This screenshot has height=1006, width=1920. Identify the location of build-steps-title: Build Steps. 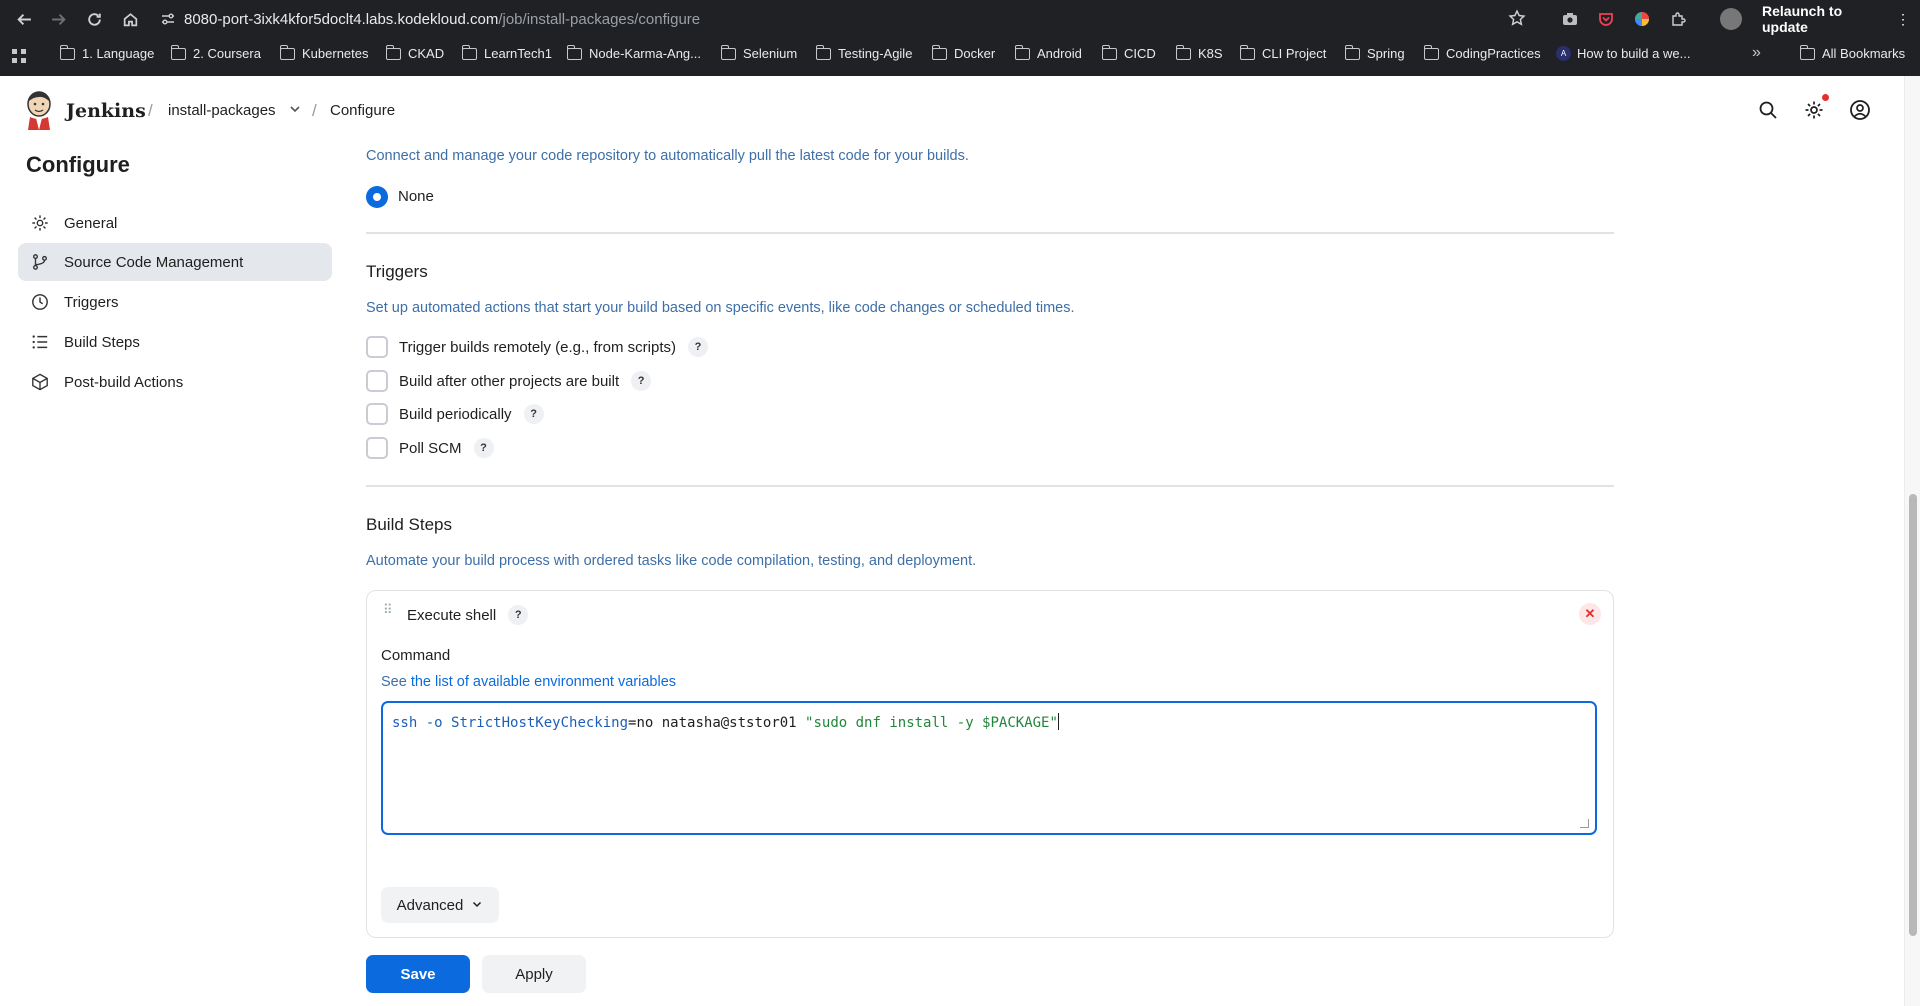
(409, 524).